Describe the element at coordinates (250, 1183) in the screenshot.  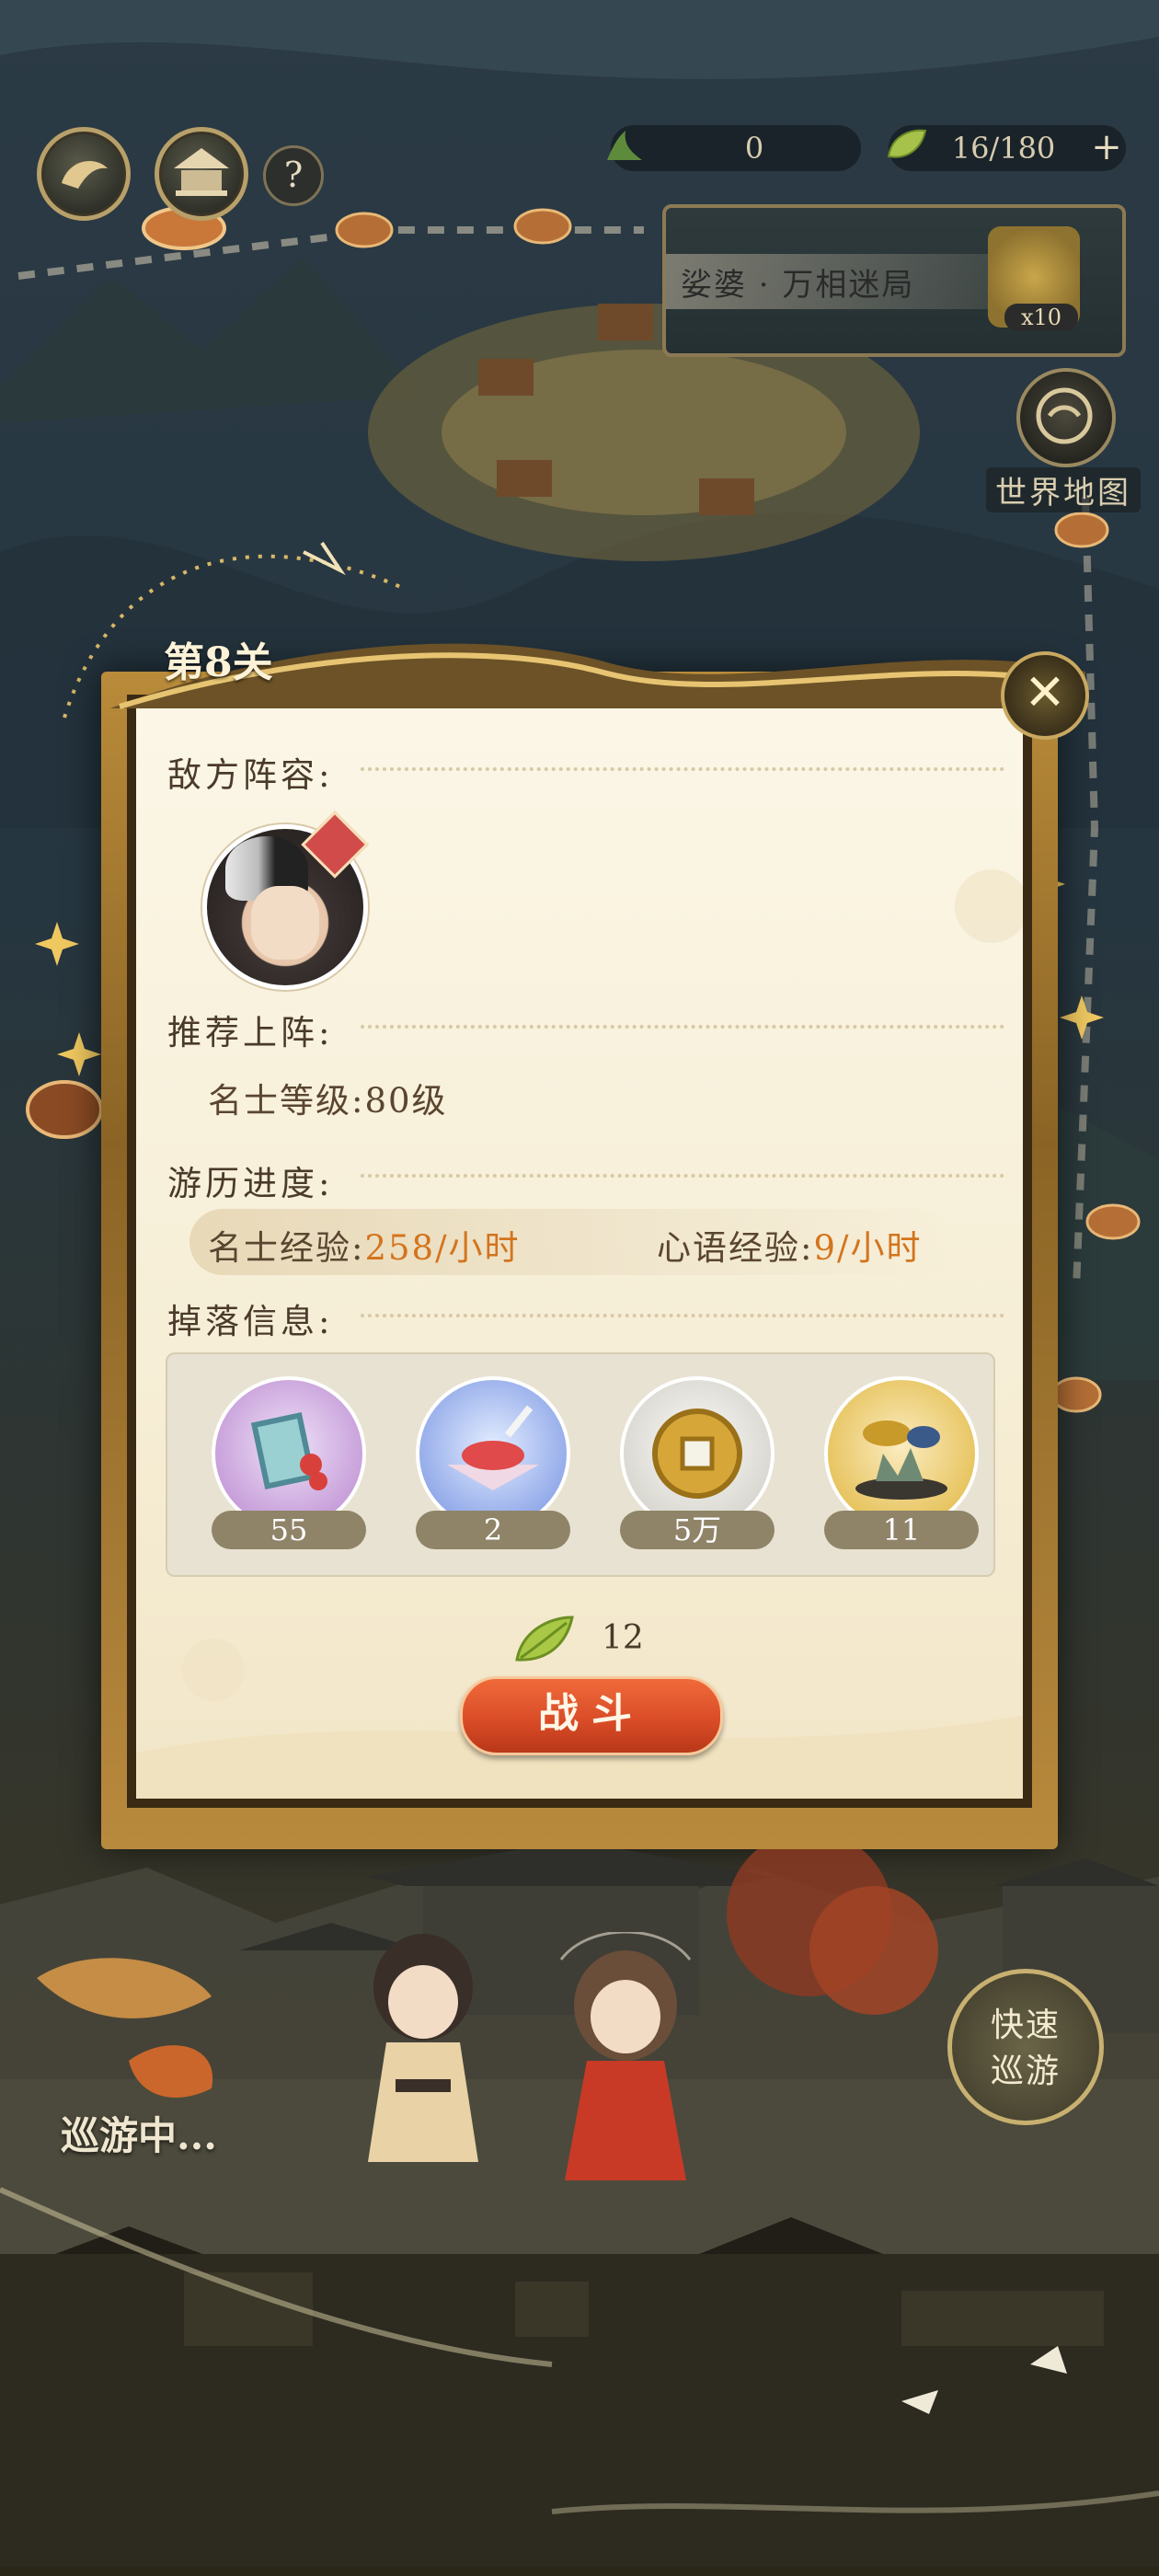
I see `progress-label: 游历进度:` at that location.